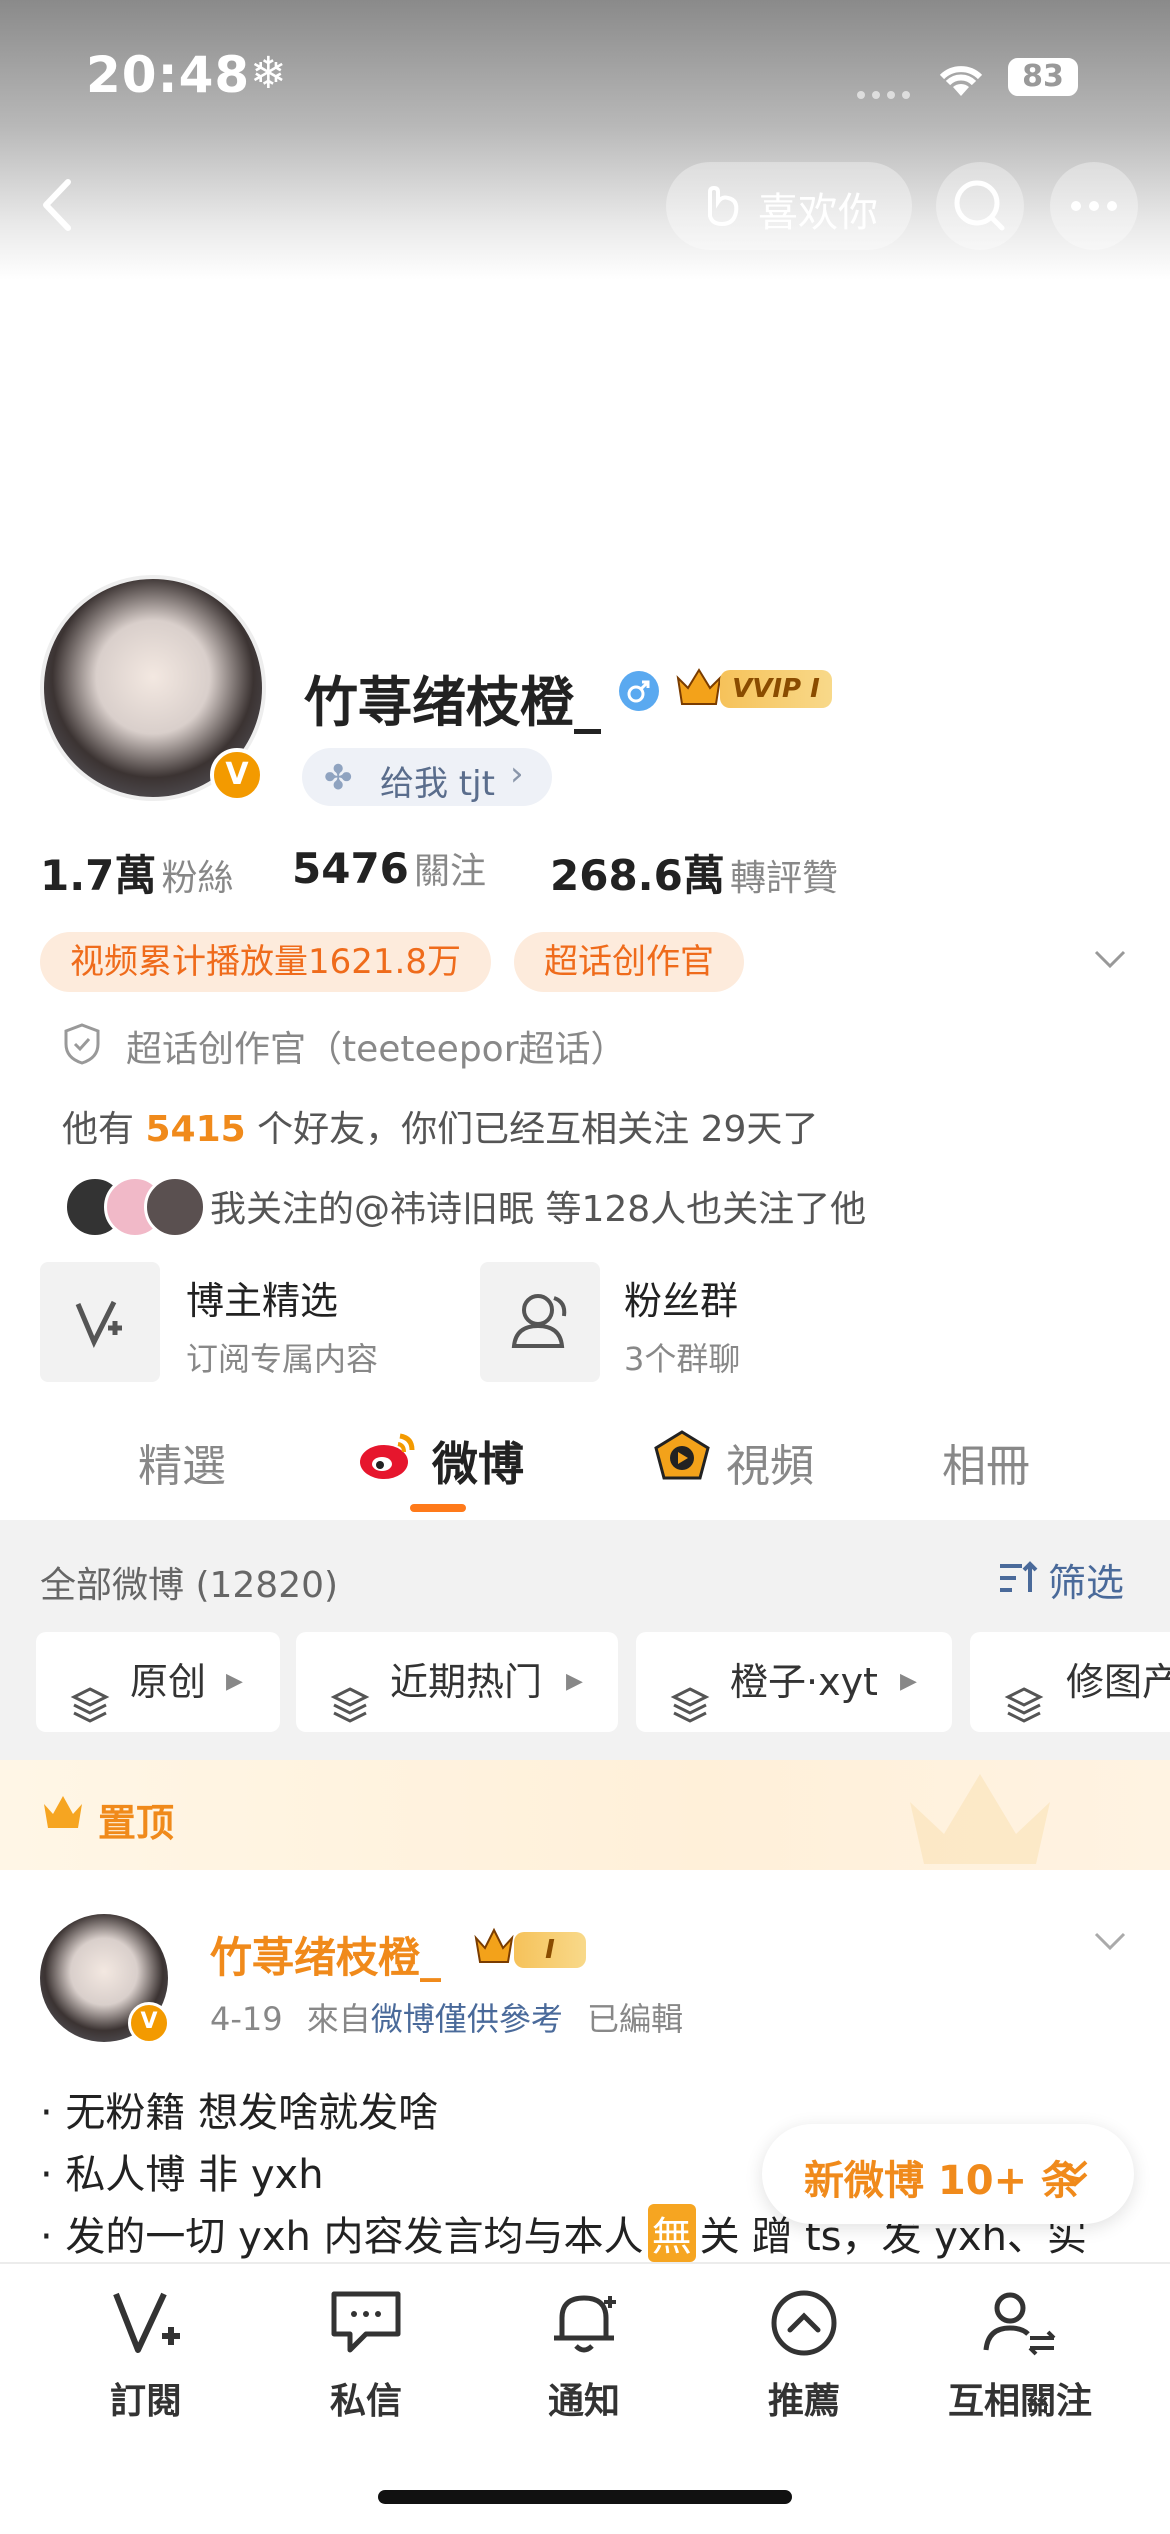 The width and height of the screenshot is (1170, 2534). I want to click on signal-icon, so click(885, 95).